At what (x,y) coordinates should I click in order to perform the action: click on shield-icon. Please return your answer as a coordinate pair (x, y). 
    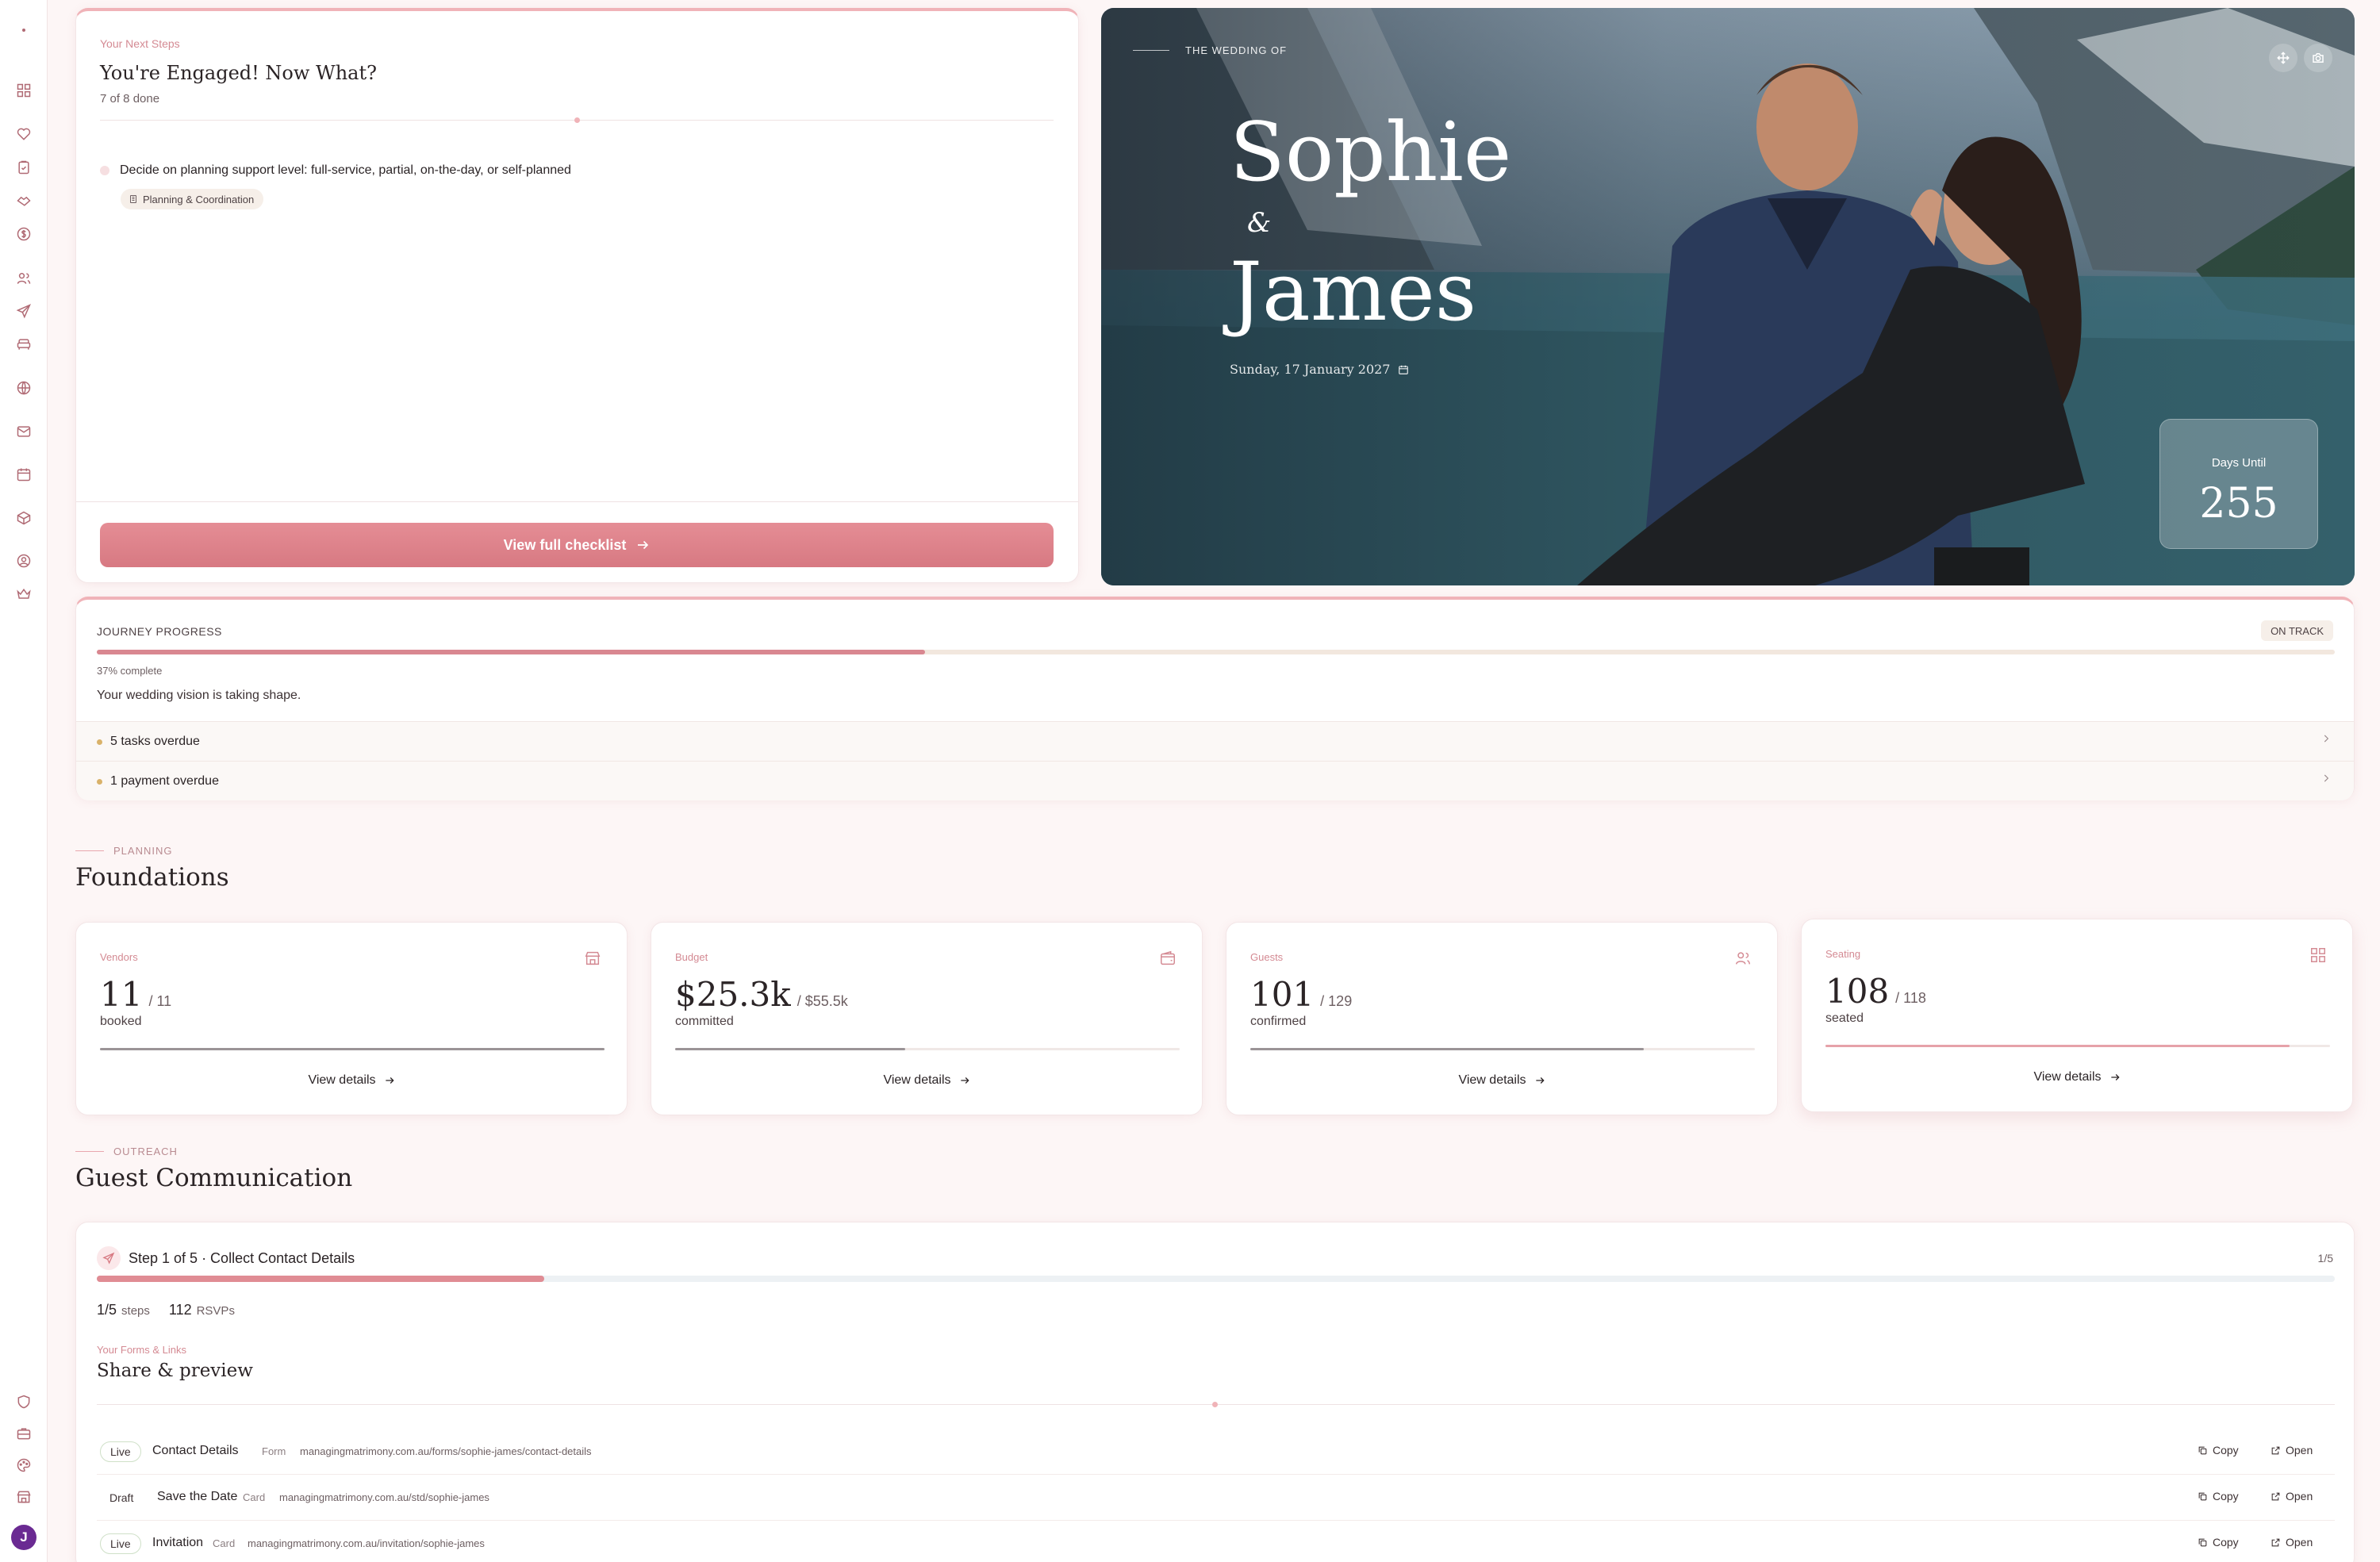
    Looking at the image, I should click on (23, 1402).